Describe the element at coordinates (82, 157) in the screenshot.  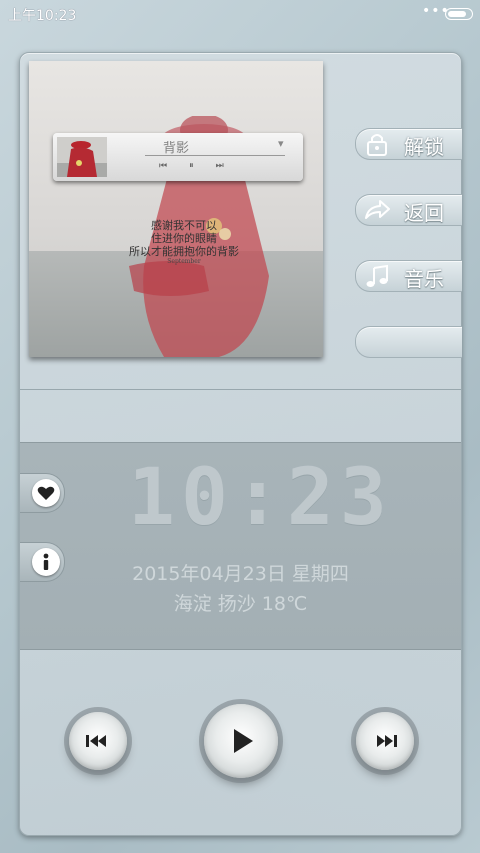
I see `mini-thumbnail` at that location.